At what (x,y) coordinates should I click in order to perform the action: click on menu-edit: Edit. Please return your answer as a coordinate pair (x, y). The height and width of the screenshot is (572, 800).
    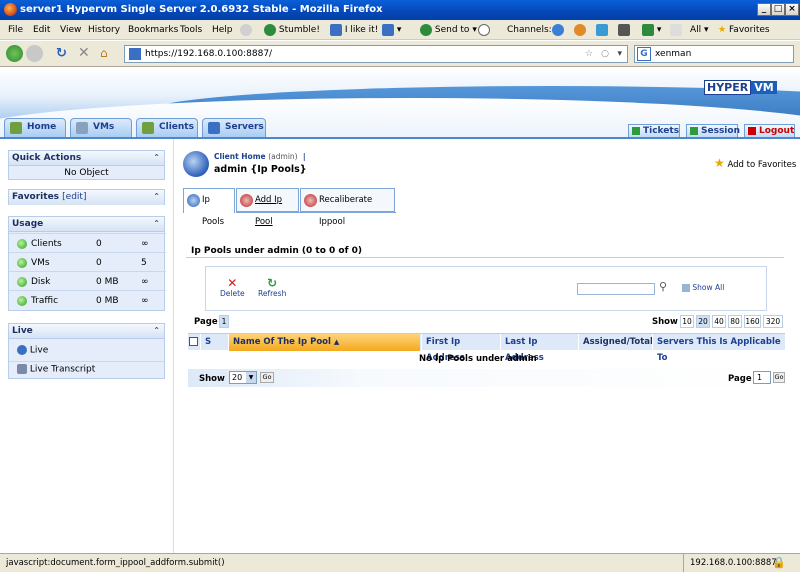
    Looking at the image, I should click on (41, 30).